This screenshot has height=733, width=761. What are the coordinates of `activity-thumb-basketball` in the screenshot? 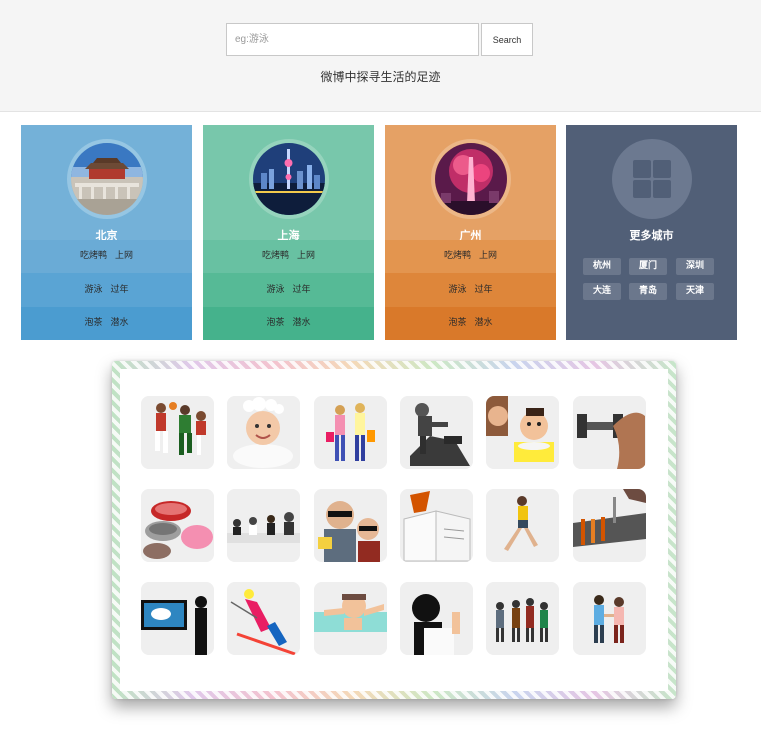 It's located at (177, 432).